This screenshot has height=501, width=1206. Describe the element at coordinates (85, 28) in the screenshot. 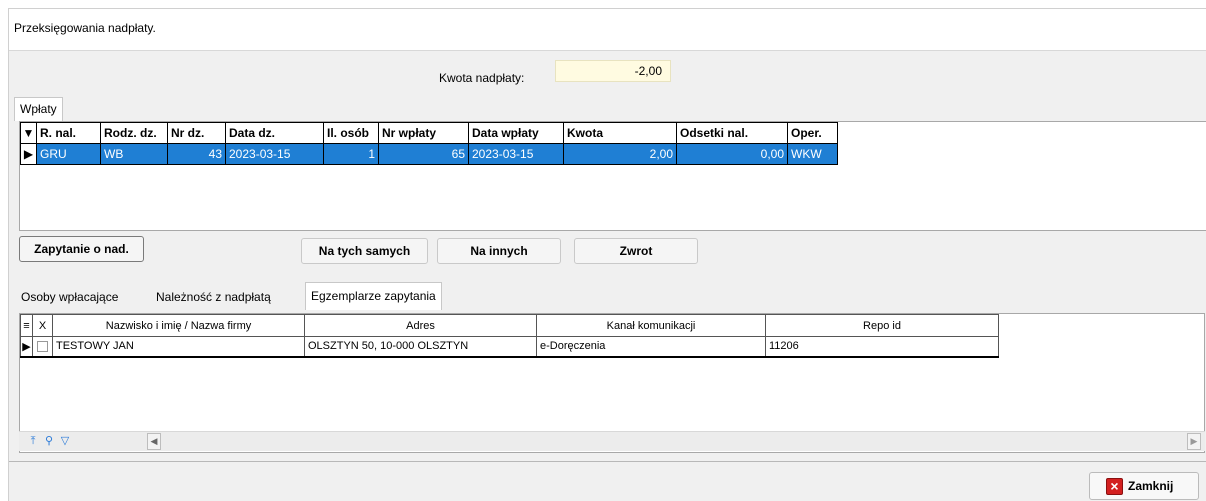

I see `window-title: Przeksięgowania nadpłaty.` at that location.